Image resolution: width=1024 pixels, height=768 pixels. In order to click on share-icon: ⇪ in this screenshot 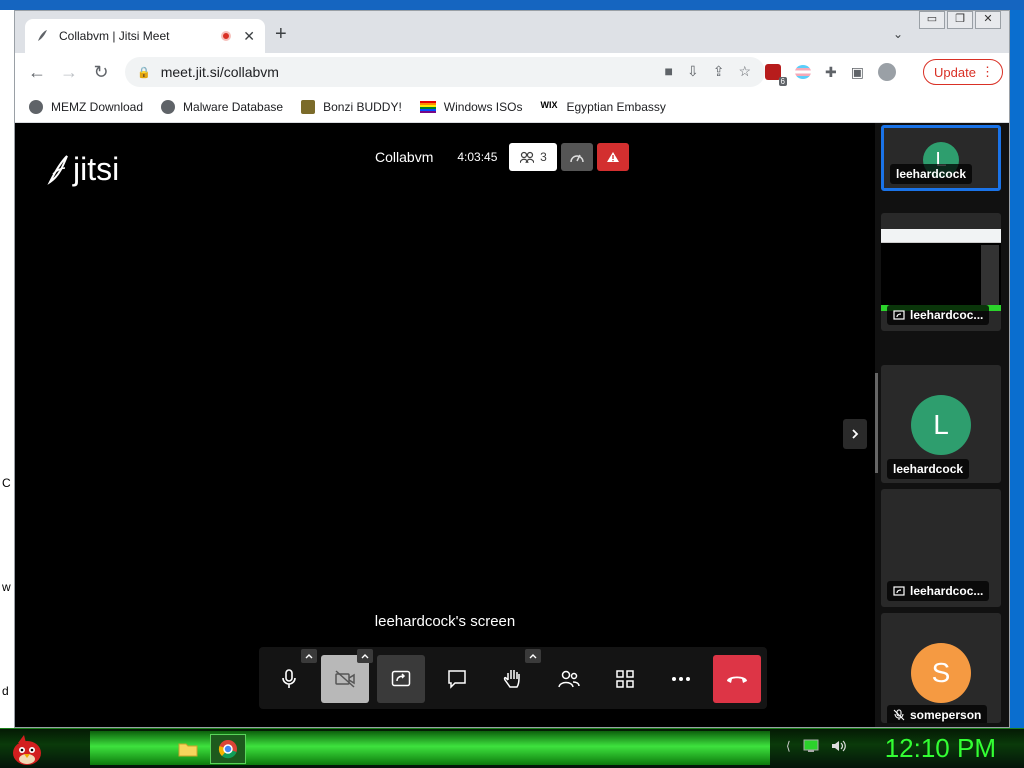, I will do `click(719, 71)`.